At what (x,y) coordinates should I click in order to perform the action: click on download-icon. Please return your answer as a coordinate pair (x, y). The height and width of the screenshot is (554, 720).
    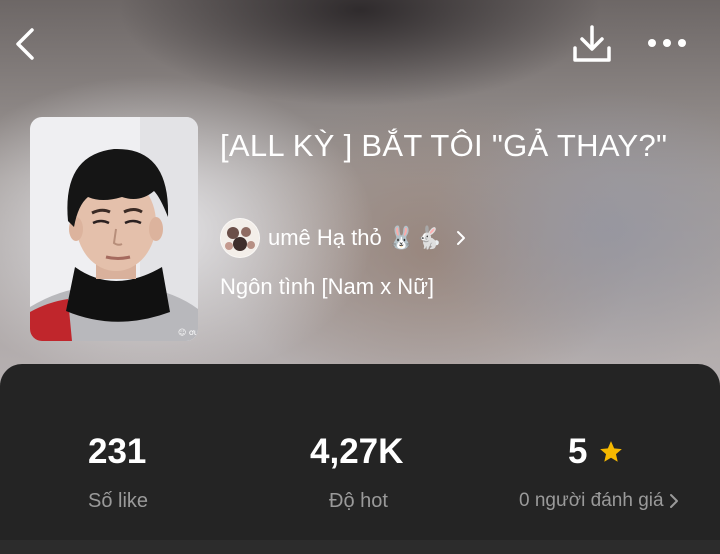
    Looking at the image, I should click on (592, 43).